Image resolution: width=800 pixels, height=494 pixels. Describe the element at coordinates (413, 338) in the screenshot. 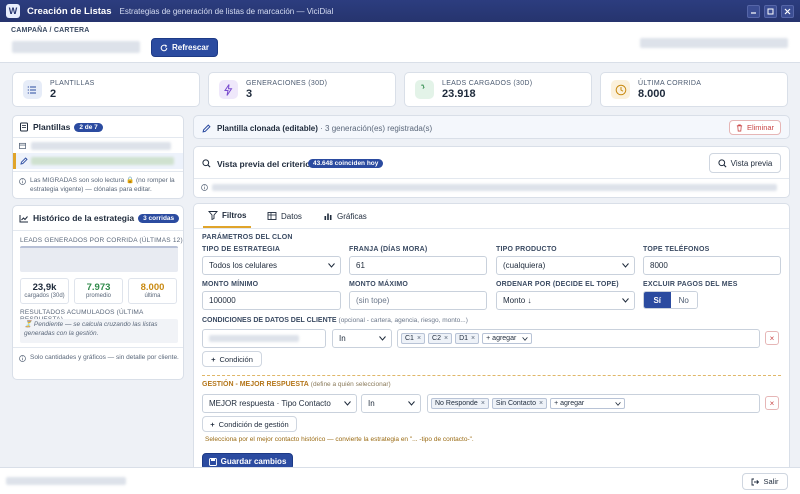

I see `value-chip: C1 ×` at that location.